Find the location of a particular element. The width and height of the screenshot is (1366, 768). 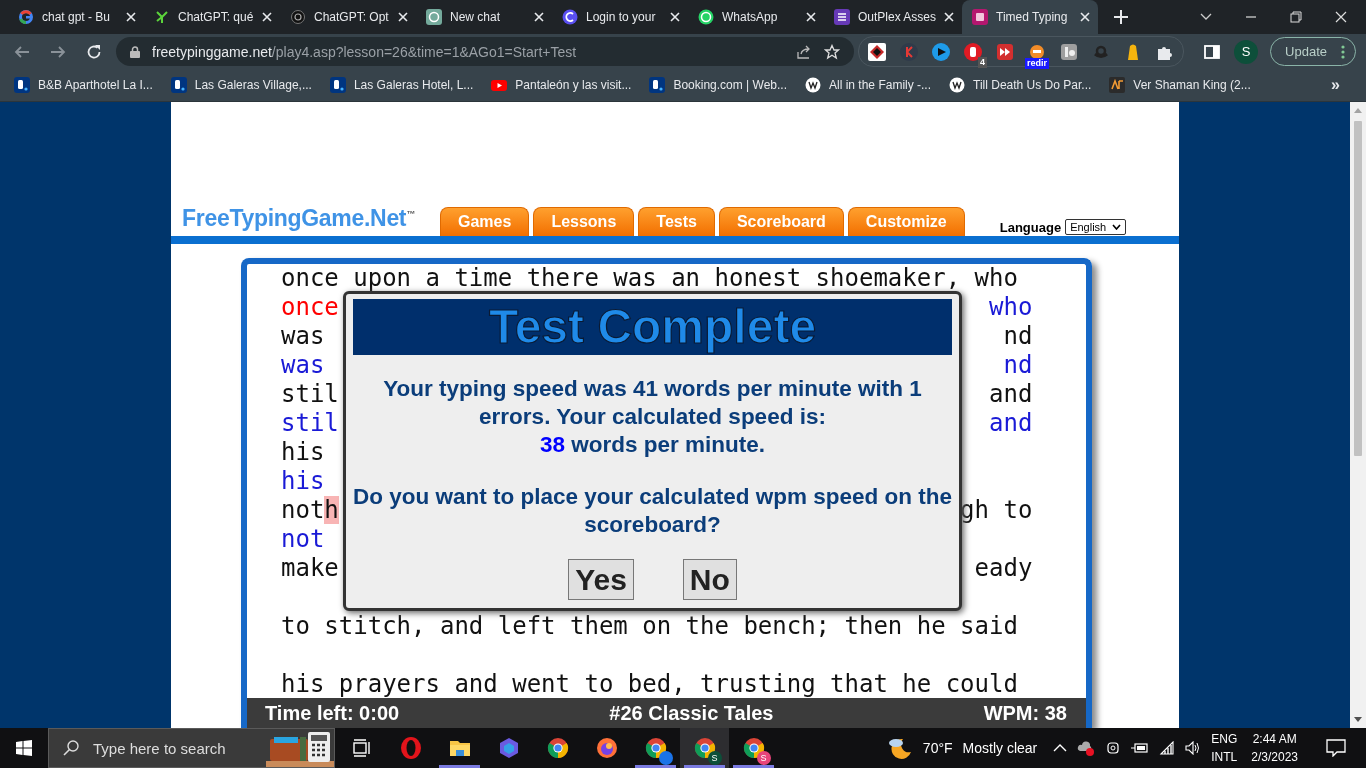

dialog-button: Yes is located at coordinates (601, 579).